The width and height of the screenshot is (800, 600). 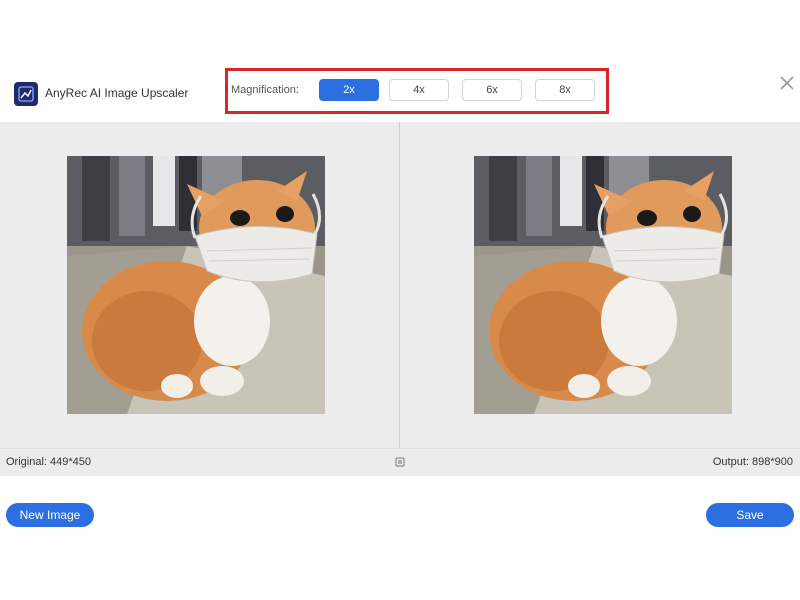 What do you see at coordinates (492, 90) in the screenshot?
I see `magnification-6x-button: 6x` at bounding box center [492, 90].